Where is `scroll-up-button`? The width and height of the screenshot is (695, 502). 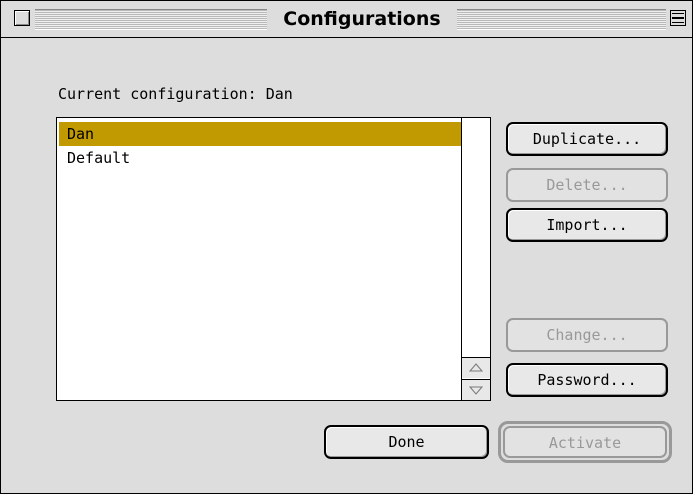 scroll-up-button is located at coordinates (476, 367).